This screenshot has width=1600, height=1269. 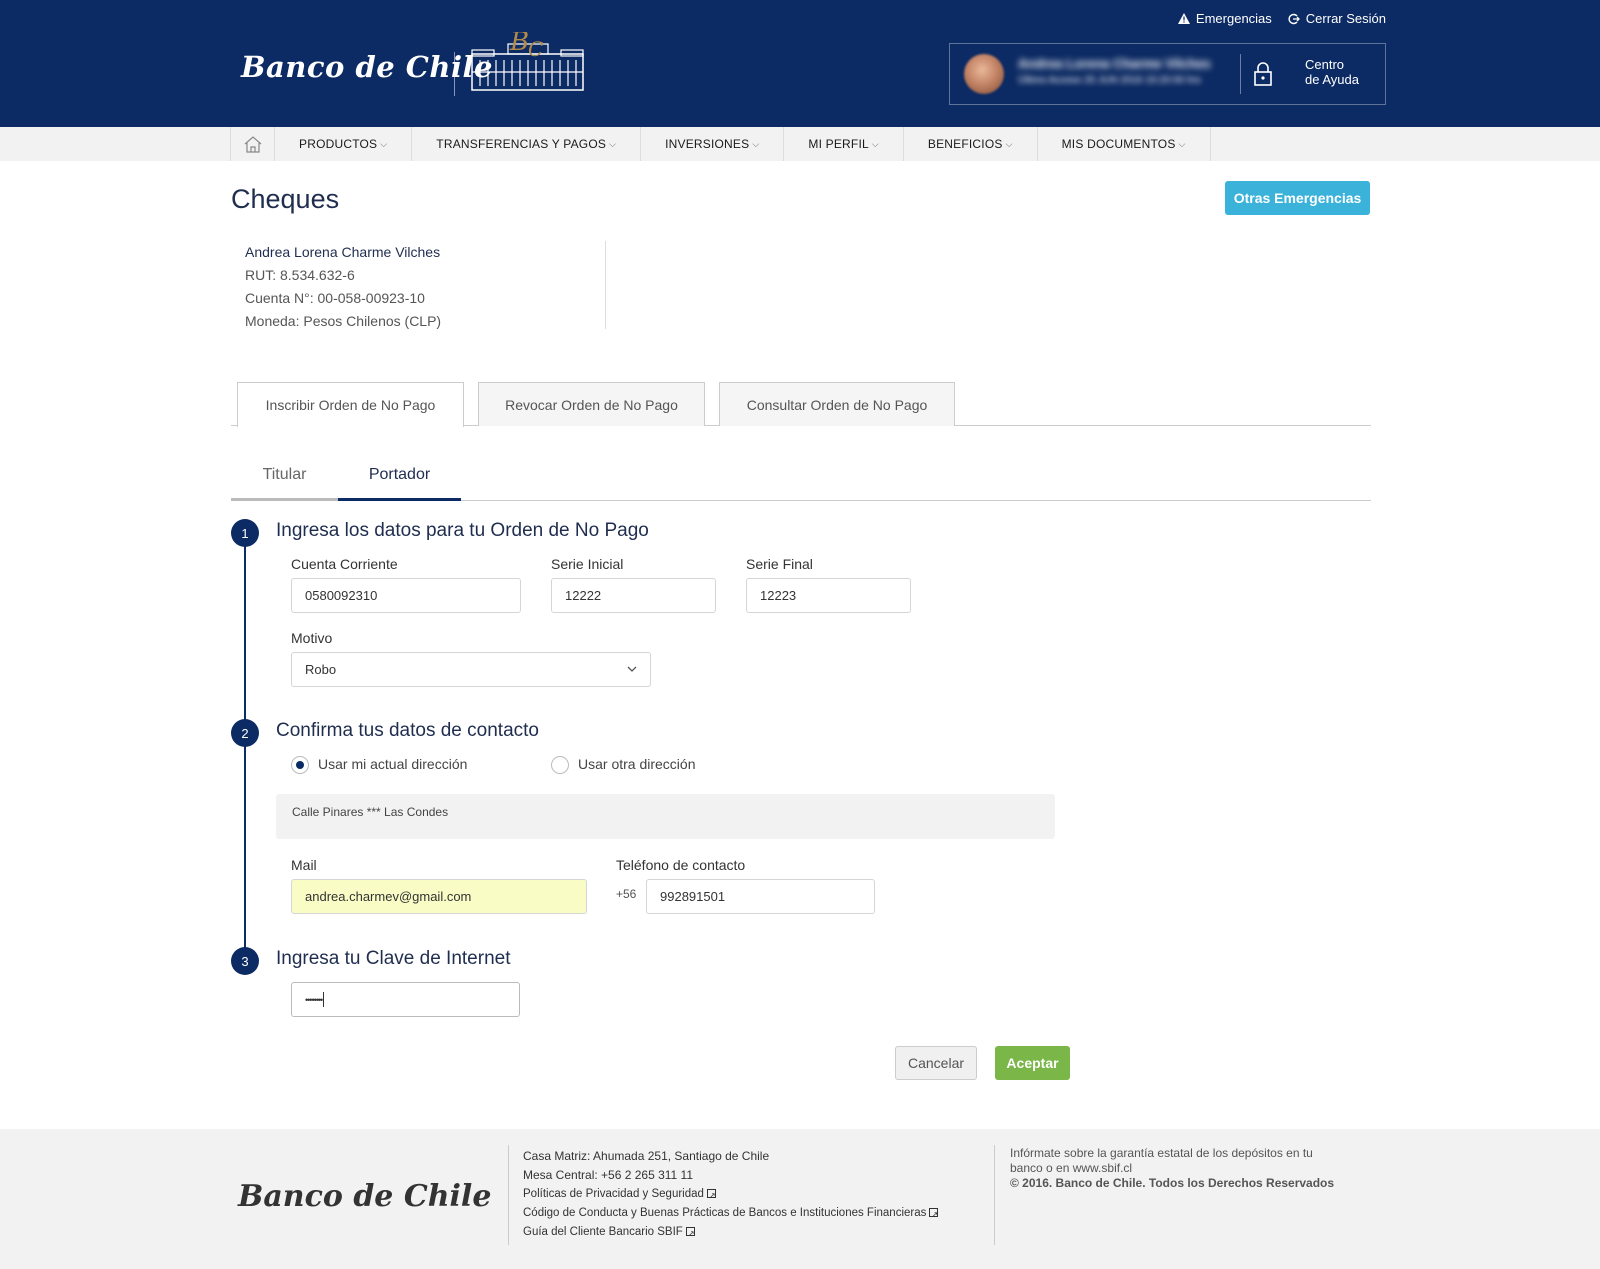 I want to click on serie-final-input: 12223, so click(x=828, y=595).